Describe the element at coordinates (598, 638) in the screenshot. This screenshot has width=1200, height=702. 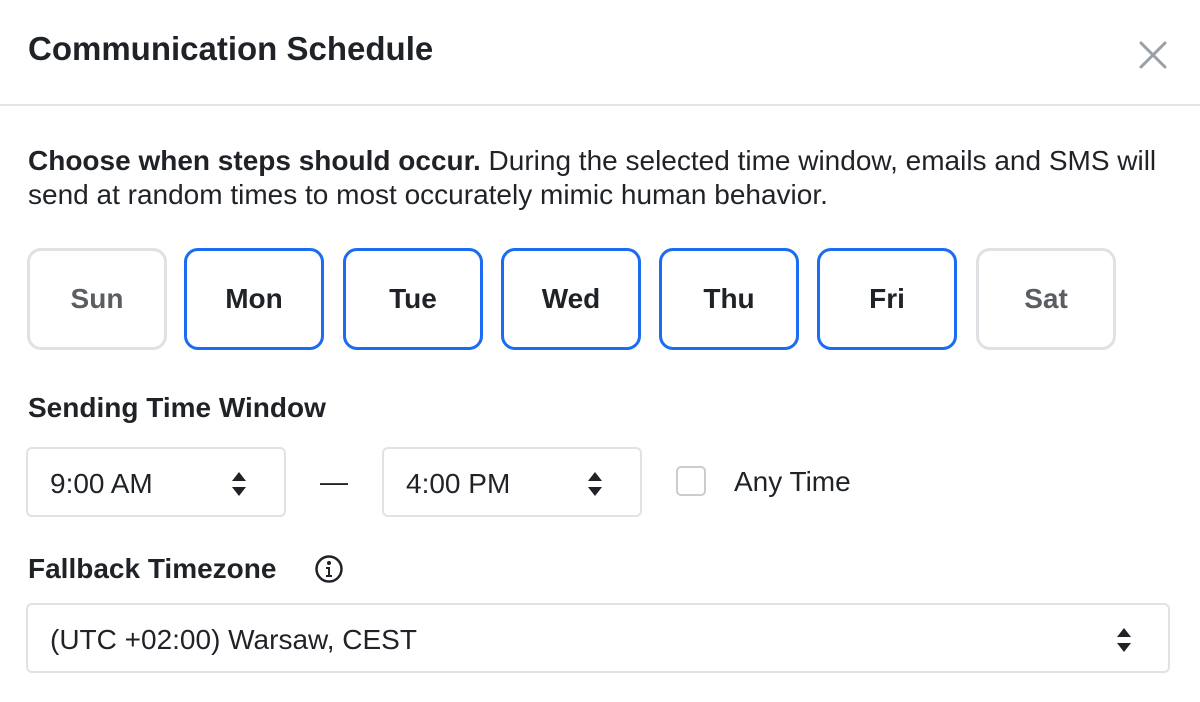
I see `timezone-select: (UTC +02:00) Warsaw, CEST` at that location.